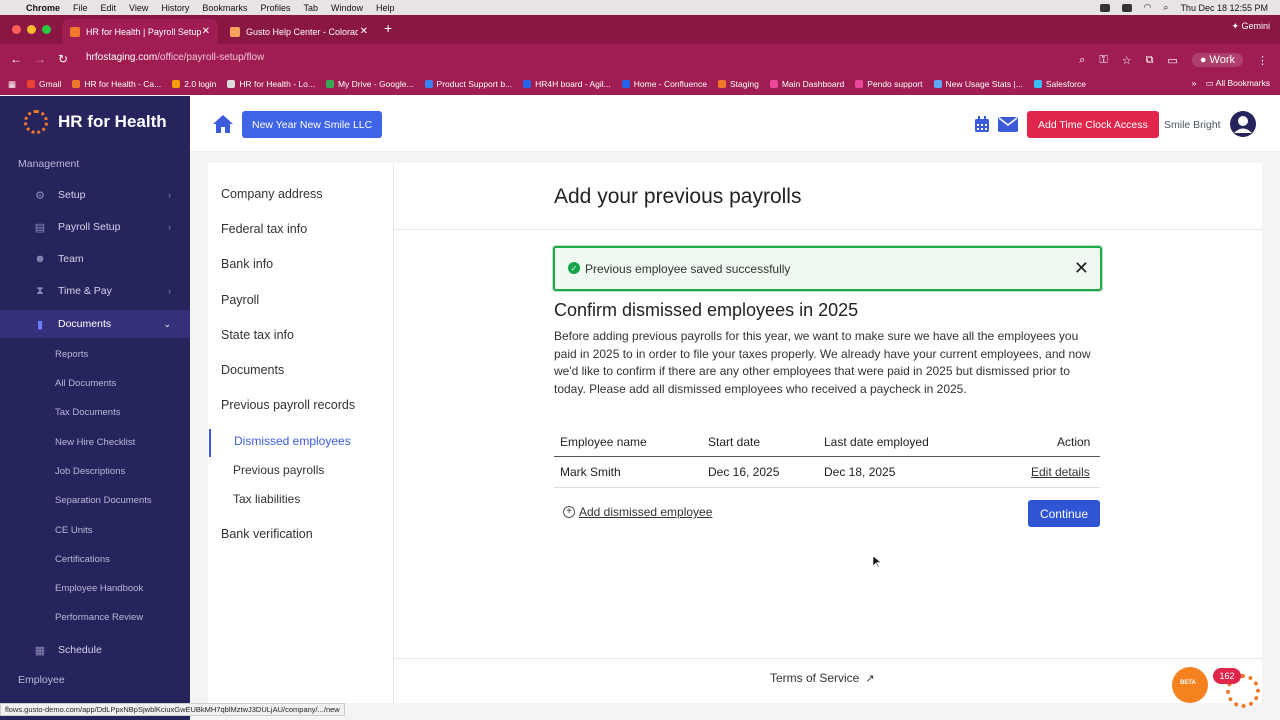  I want to click on menu-profiles: Profiles, so click(275, 8).